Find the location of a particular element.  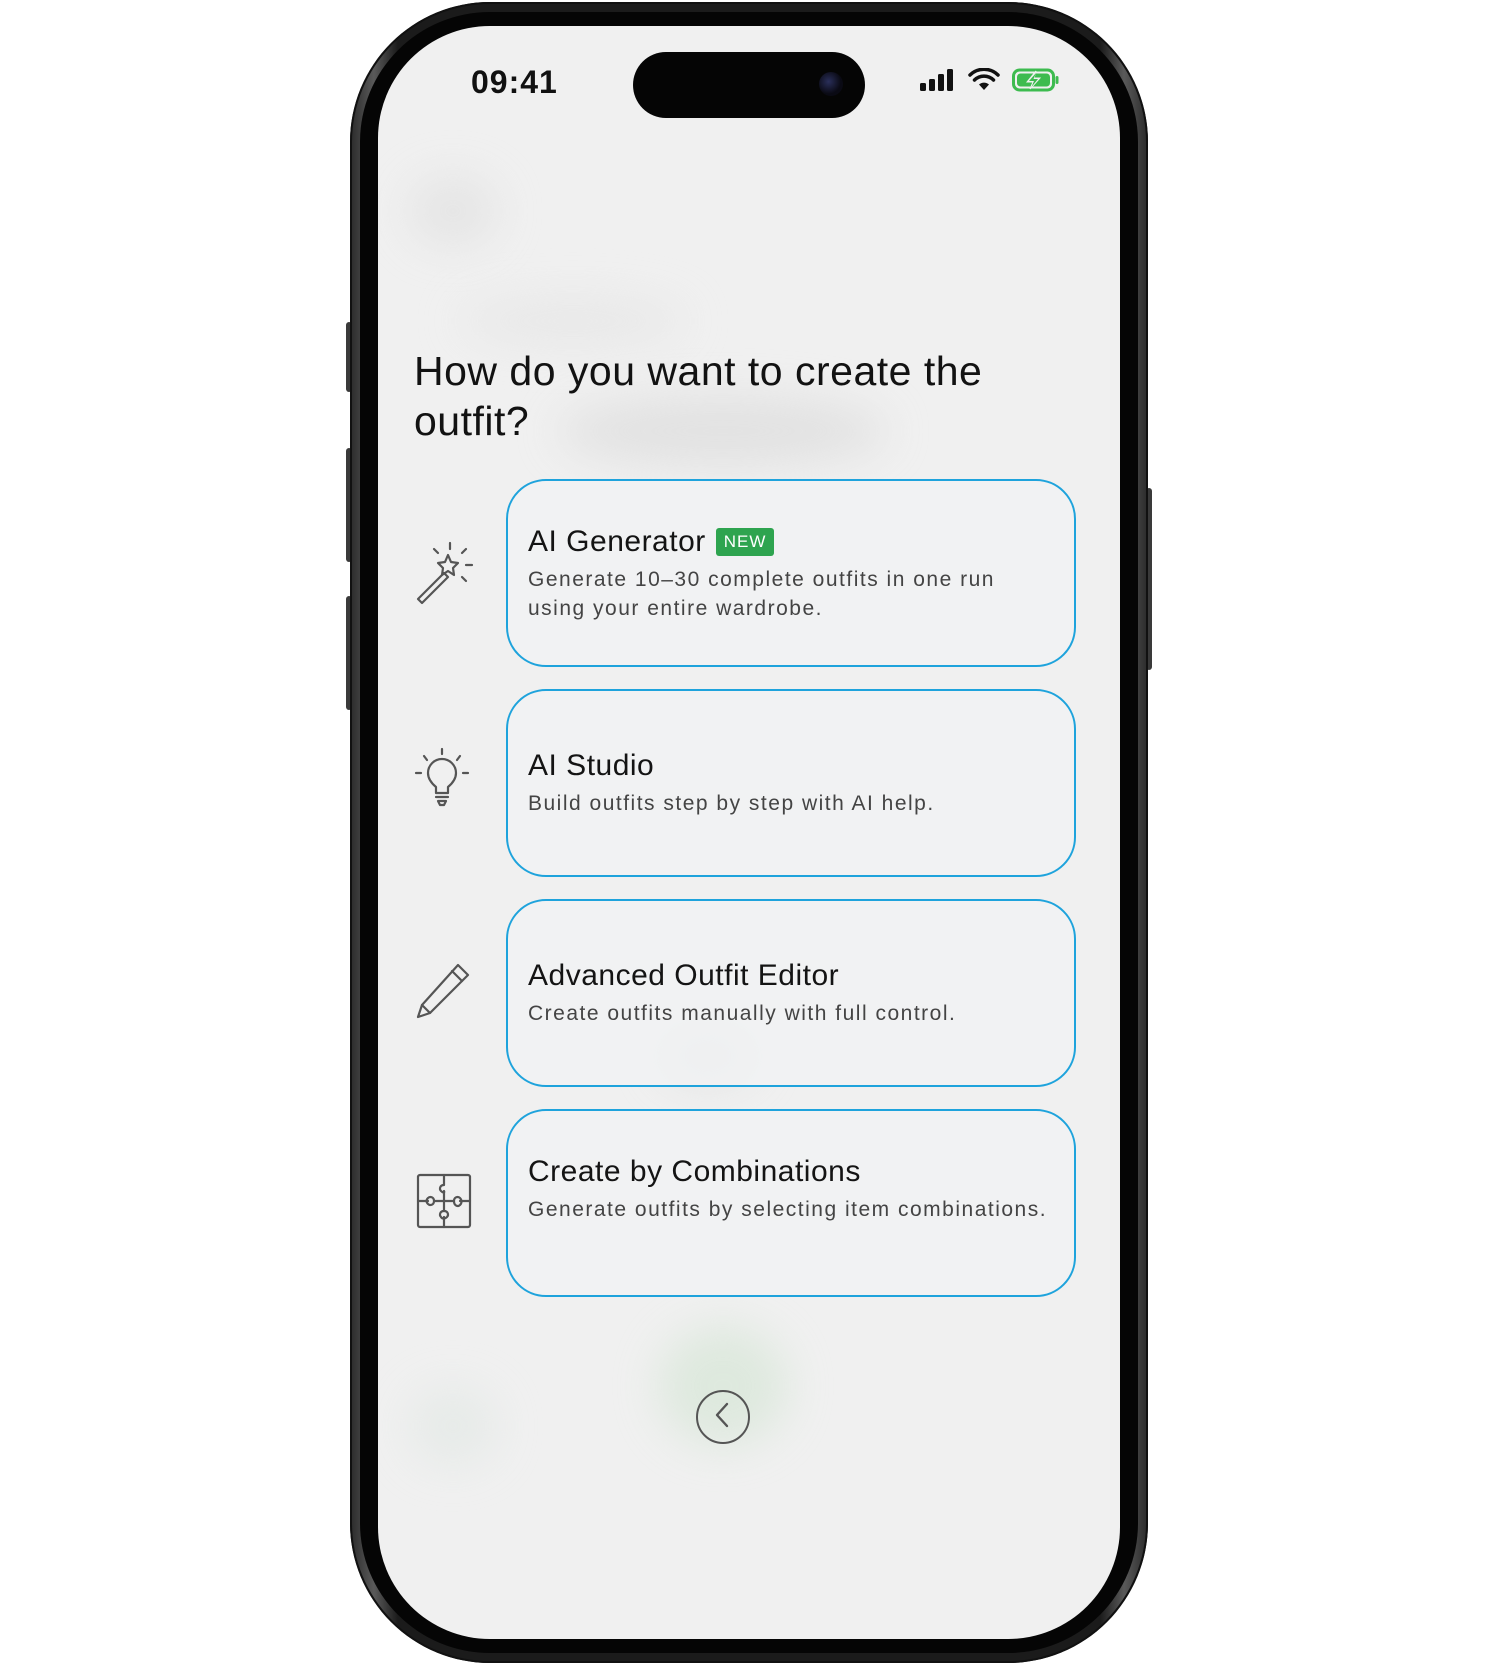

magic-wand-icon is located at coordinates (446, 573).